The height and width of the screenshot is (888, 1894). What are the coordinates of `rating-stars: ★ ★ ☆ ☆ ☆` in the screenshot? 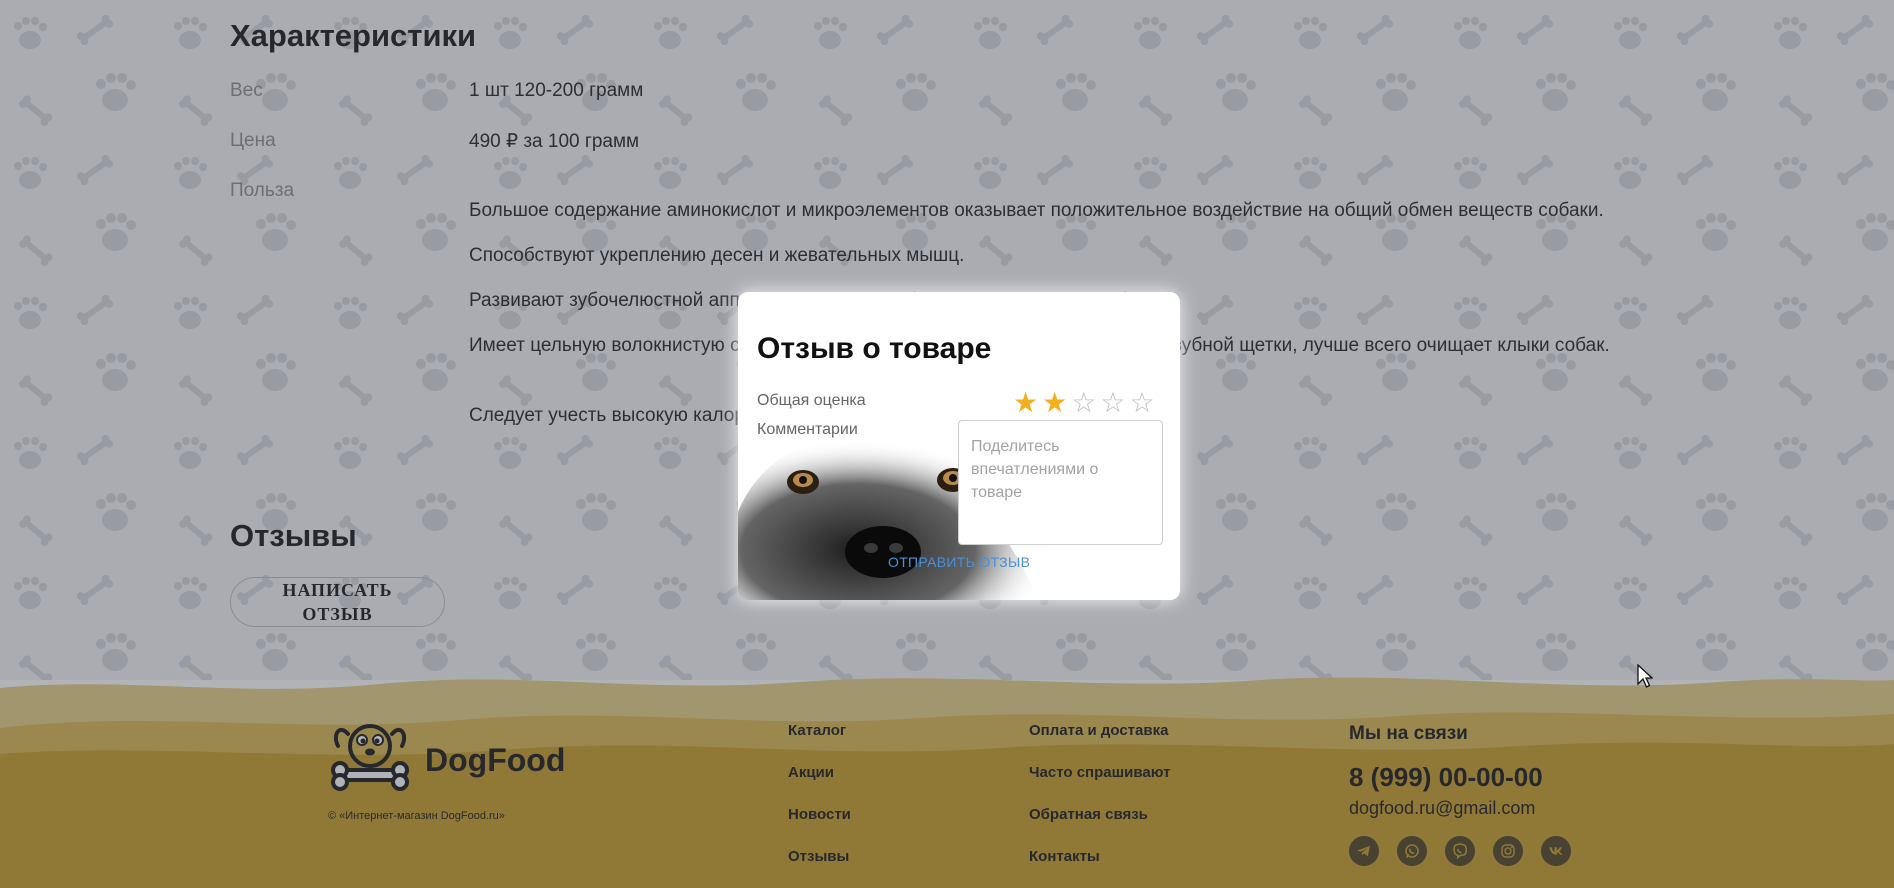 It's located at (1084, 403).